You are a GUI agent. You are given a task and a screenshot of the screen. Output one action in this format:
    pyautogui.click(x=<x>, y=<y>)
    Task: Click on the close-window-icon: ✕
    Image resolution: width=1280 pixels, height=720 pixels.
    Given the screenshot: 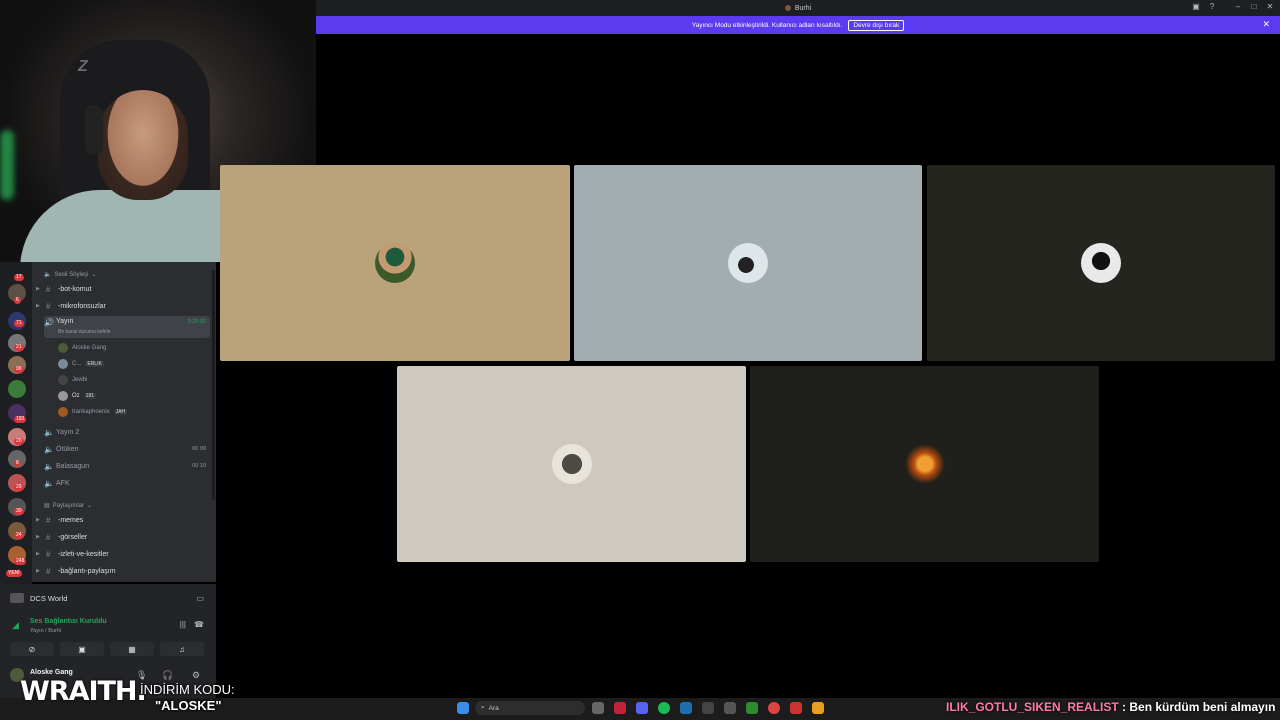 What is the action you would take?
    pyautogui.click(x=1270, y=6)
    